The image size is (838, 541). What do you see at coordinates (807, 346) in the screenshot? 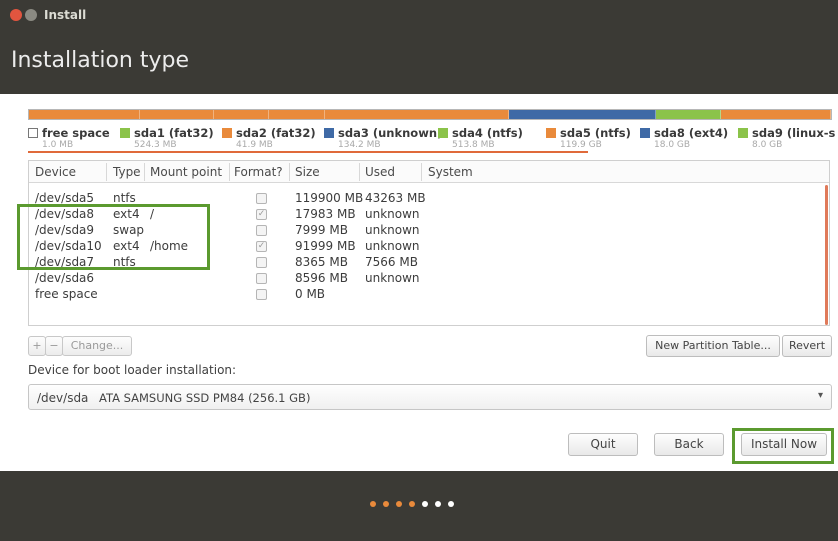
I see `revert-button: Revert` at bounding box center [807, 346].